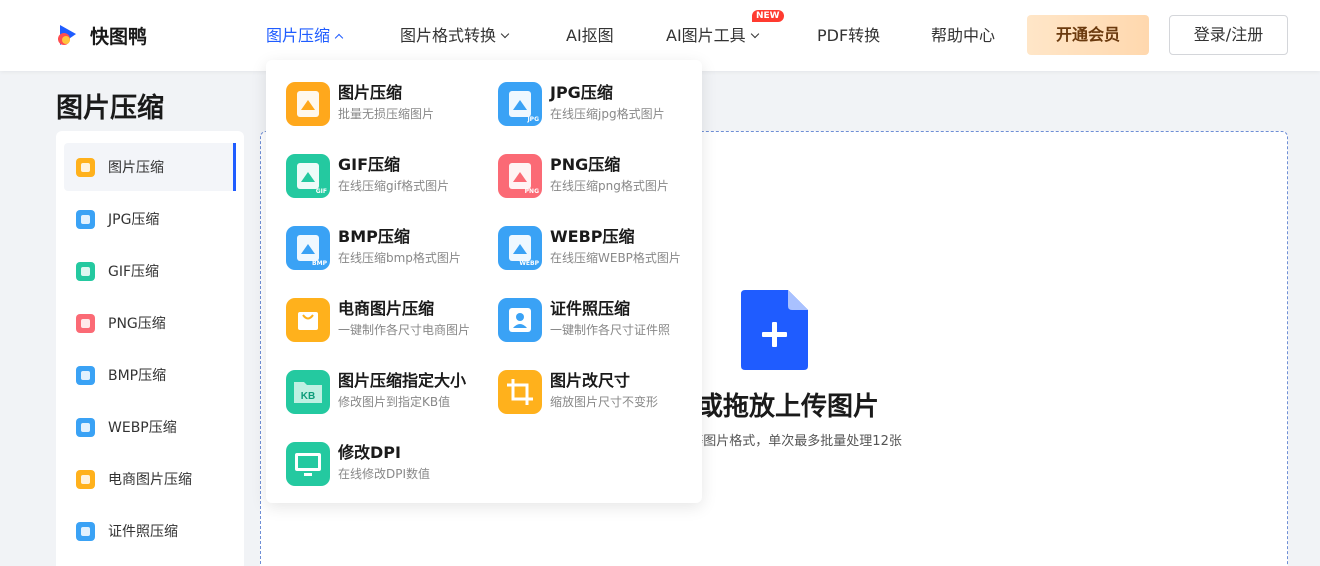  What do you see at coordinates (706, 35) in the screenshot?
I see `nav-label: AI图片工具` at bounding box center [706, 35].